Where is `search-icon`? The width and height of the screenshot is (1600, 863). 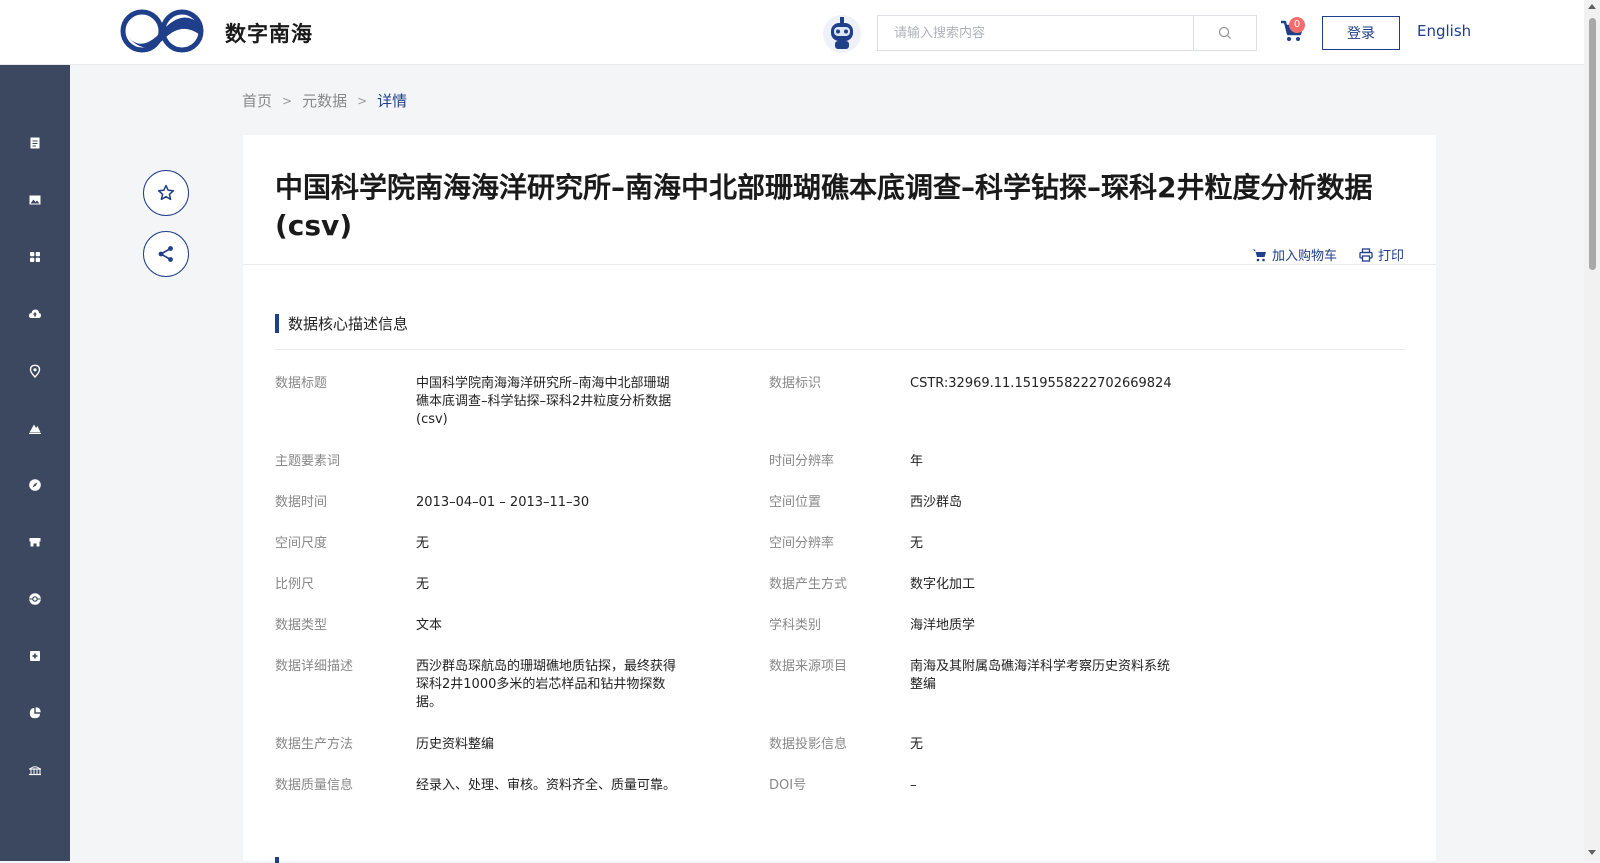 search-icon is located at coordinates (1224, 32).